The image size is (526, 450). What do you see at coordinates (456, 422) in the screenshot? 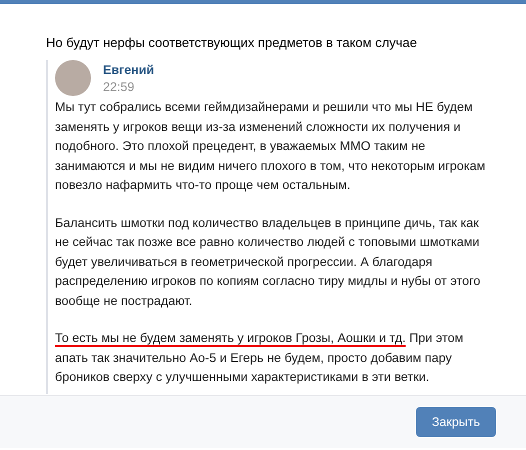
I see `close-button: Закрыть` at bounding box center [456, 422].